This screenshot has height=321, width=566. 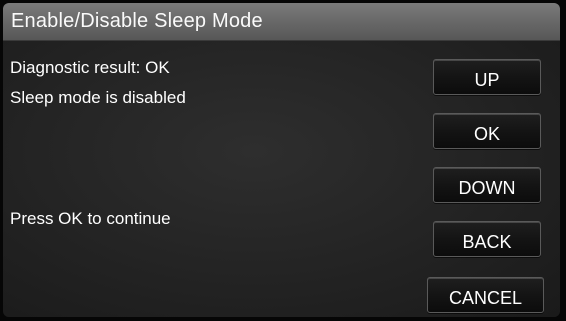 What do you see at coordinates (90, 218) in the screenshot?
I see `continue-prompt-text: Press OK to continue` at bounding box center [90, 218].